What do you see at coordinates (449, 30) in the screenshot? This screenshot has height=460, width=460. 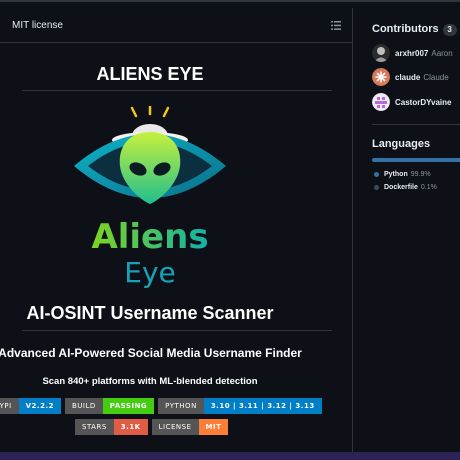 I see `contributors-count: 3` at bounding box center [449, 30].